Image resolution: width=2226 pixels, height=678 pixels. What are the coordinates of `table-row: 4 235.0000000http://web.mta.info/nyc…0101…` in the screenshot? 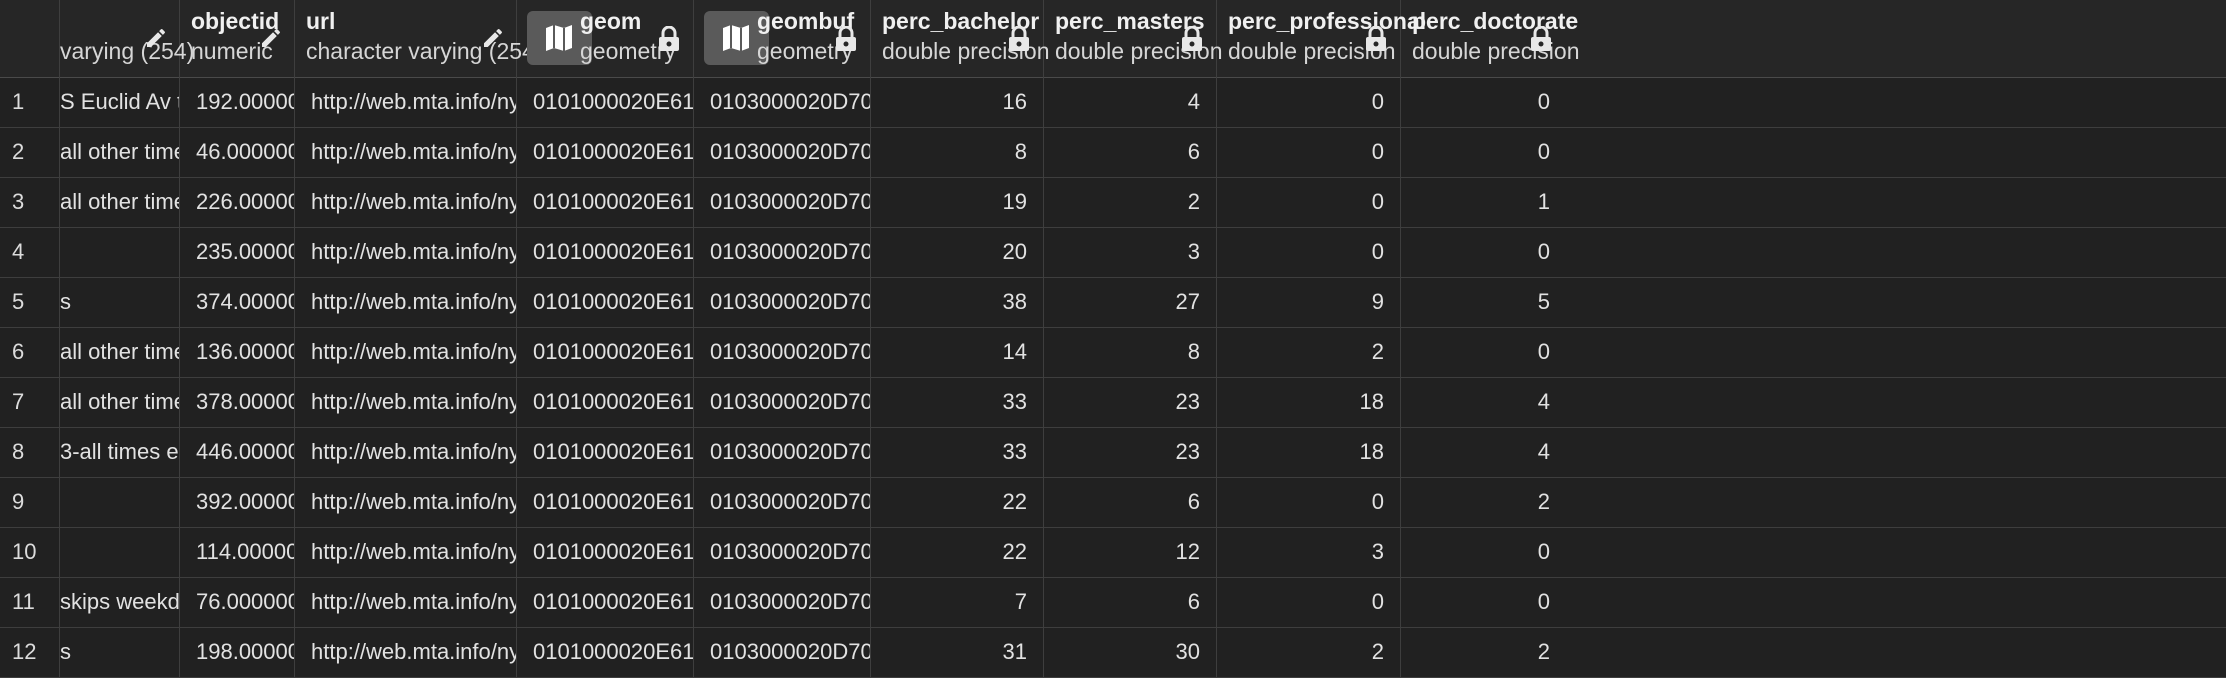 It's located at (1113, 253).